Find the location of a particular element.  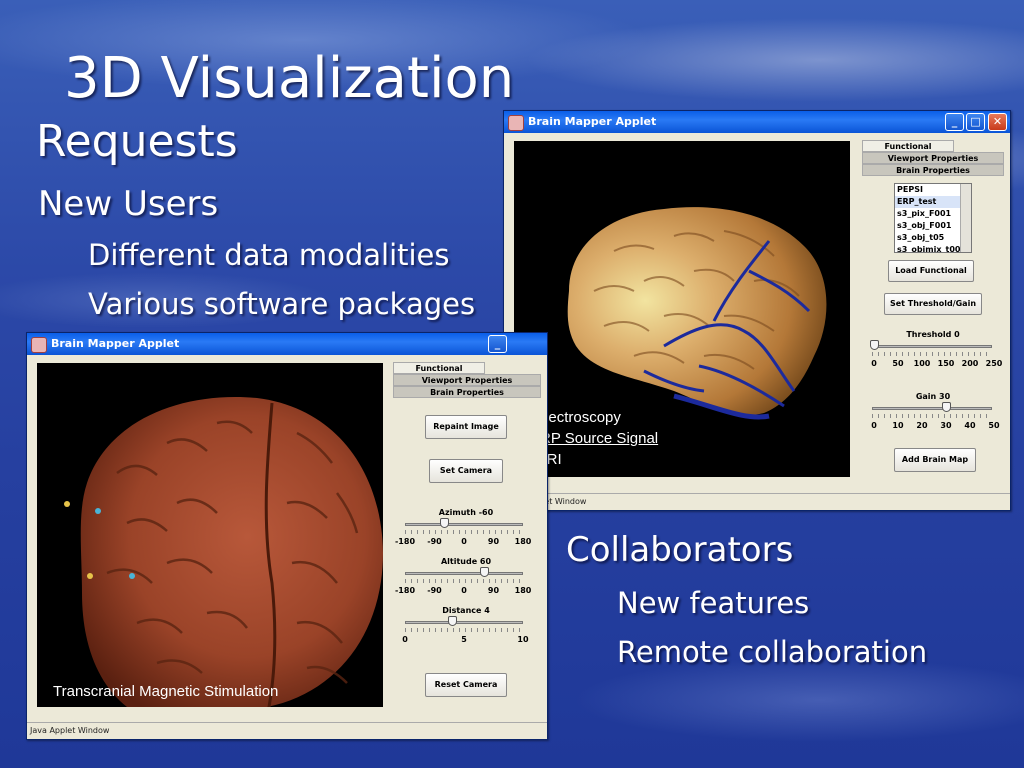

threshold-label: Threshold 0 is located at coordinates (933, 334).